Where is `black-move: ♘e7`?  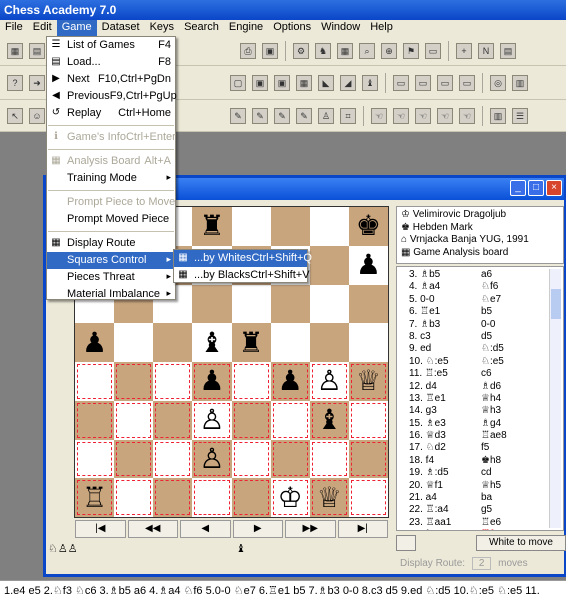 black-move: ♘e7 is located at coordinates (491, 300).